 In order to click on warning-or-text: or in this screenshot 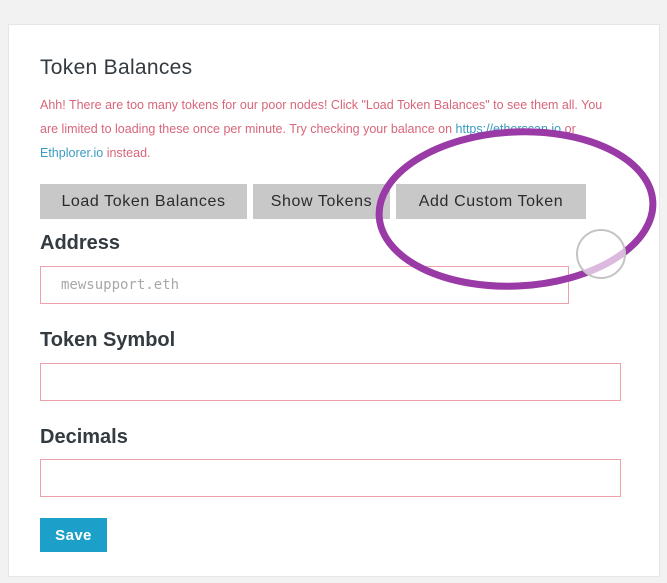, I will do `click(568, 129)`.